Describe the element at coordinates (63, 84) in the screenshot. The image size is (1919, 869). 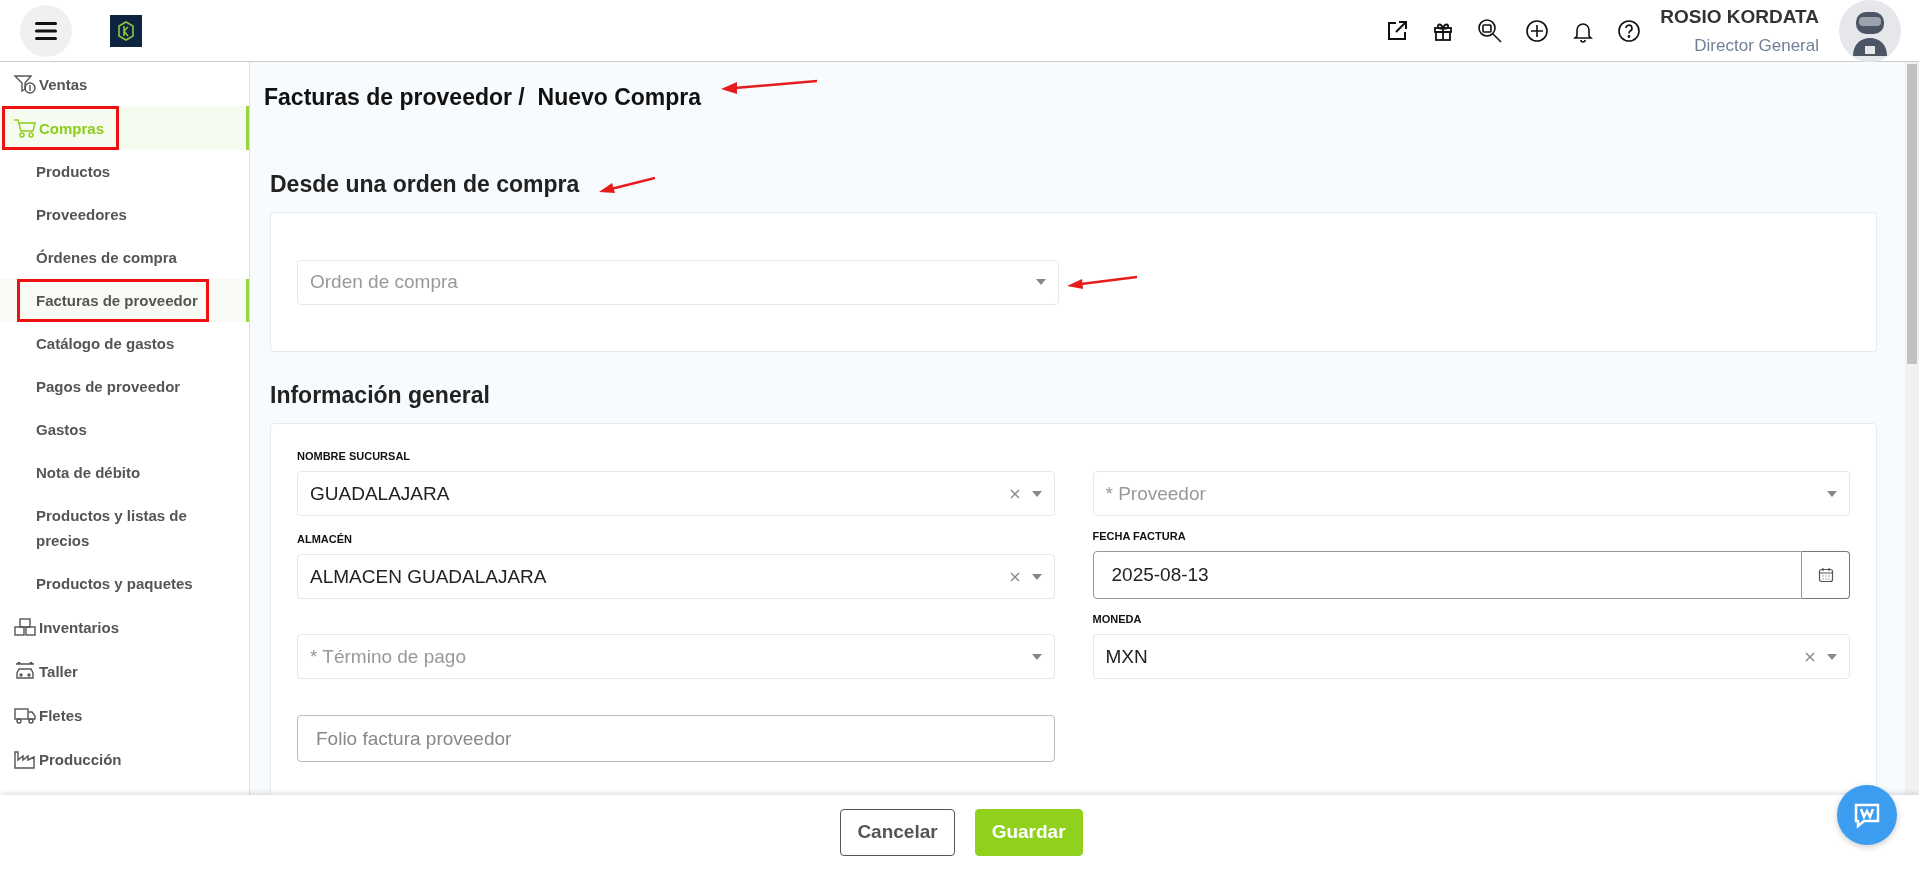
I see `sidebar-label: Ventas` at that location.